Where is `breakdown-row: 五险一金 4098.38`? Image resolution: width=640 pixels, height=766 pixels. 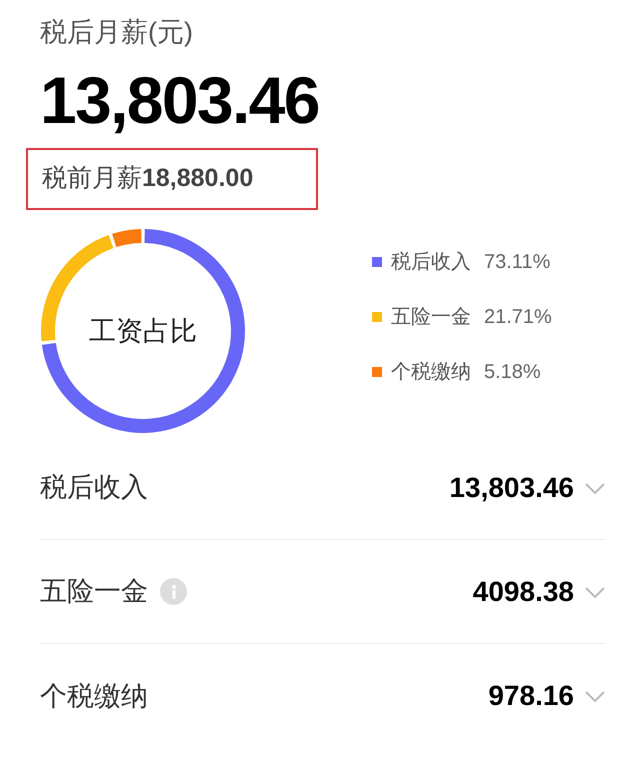
breakdown-row: 五险一金 4098.38 is located at coordinates (323, 592).